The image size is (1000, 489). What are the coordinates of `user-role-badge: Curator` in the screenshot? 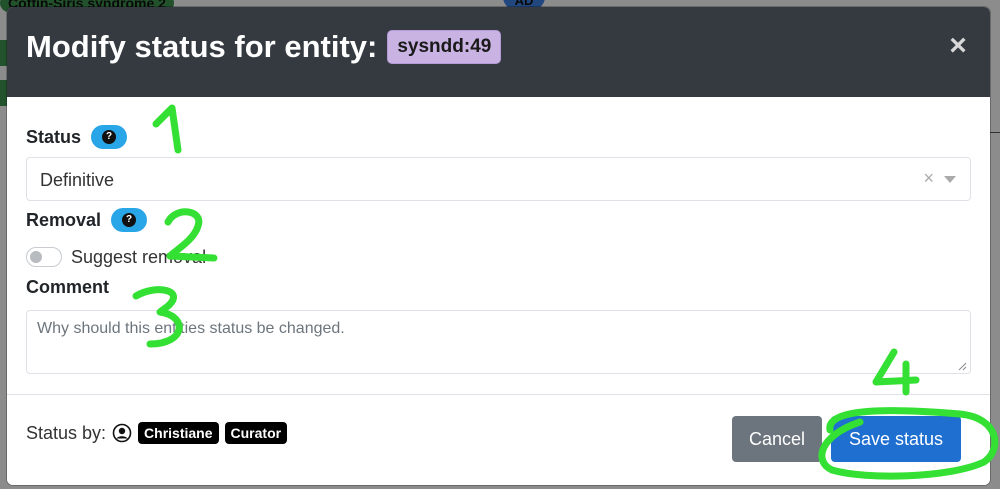 It's located at (256, 433).